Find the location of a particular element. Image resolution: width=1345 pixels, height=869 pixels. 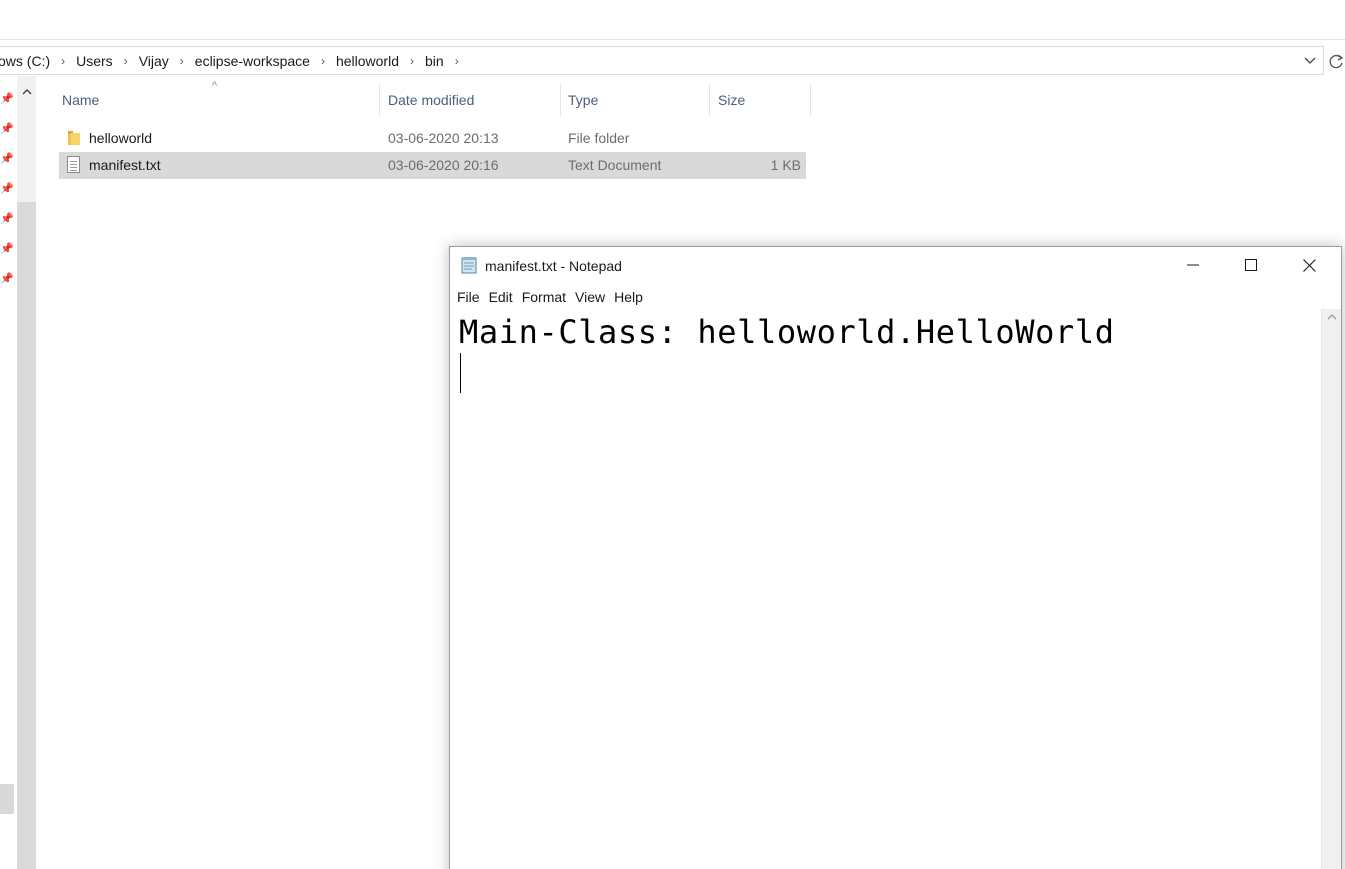

menu-view: View is located at coordinates (590, 297).